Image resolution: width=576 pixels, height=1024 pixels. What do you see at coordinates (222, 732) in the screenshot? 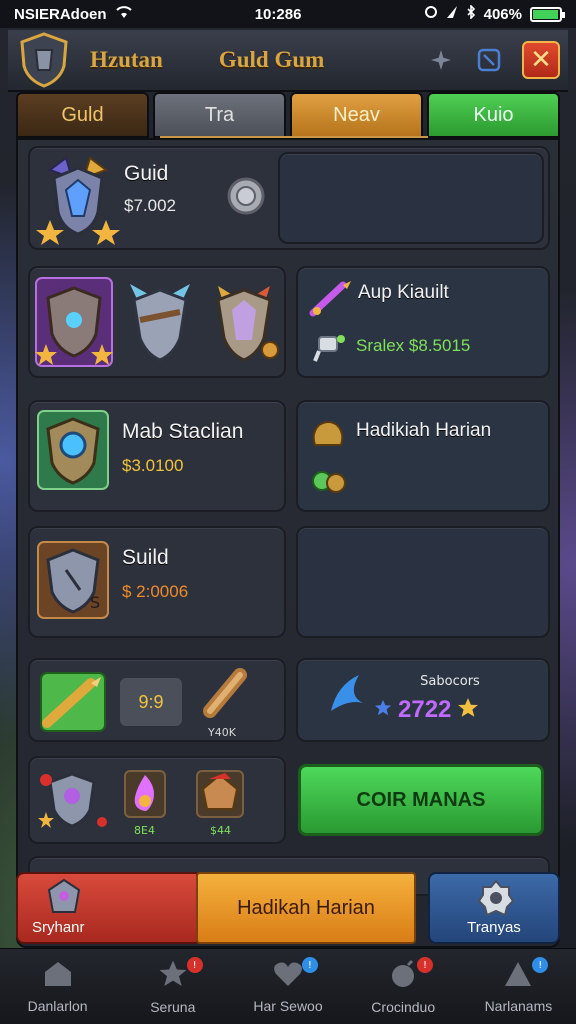
I see `scroll-label: Y40K` at bounding box center [222, 732].